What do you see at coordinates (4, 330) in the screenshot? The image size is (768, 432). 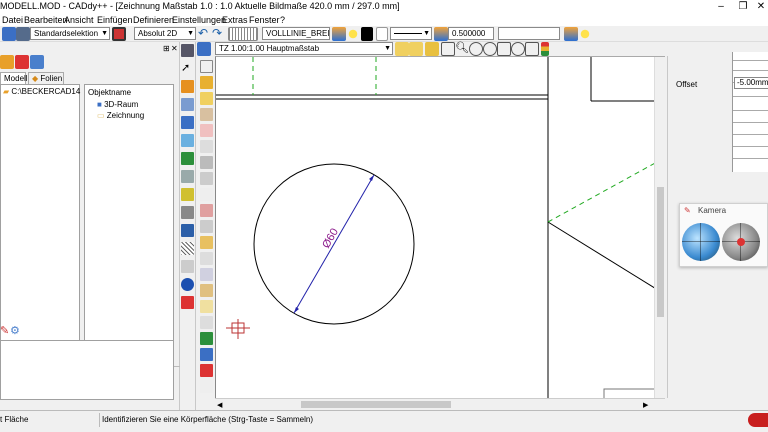 I see `wrench-icon: ✎` at bounding box center [4, 330].